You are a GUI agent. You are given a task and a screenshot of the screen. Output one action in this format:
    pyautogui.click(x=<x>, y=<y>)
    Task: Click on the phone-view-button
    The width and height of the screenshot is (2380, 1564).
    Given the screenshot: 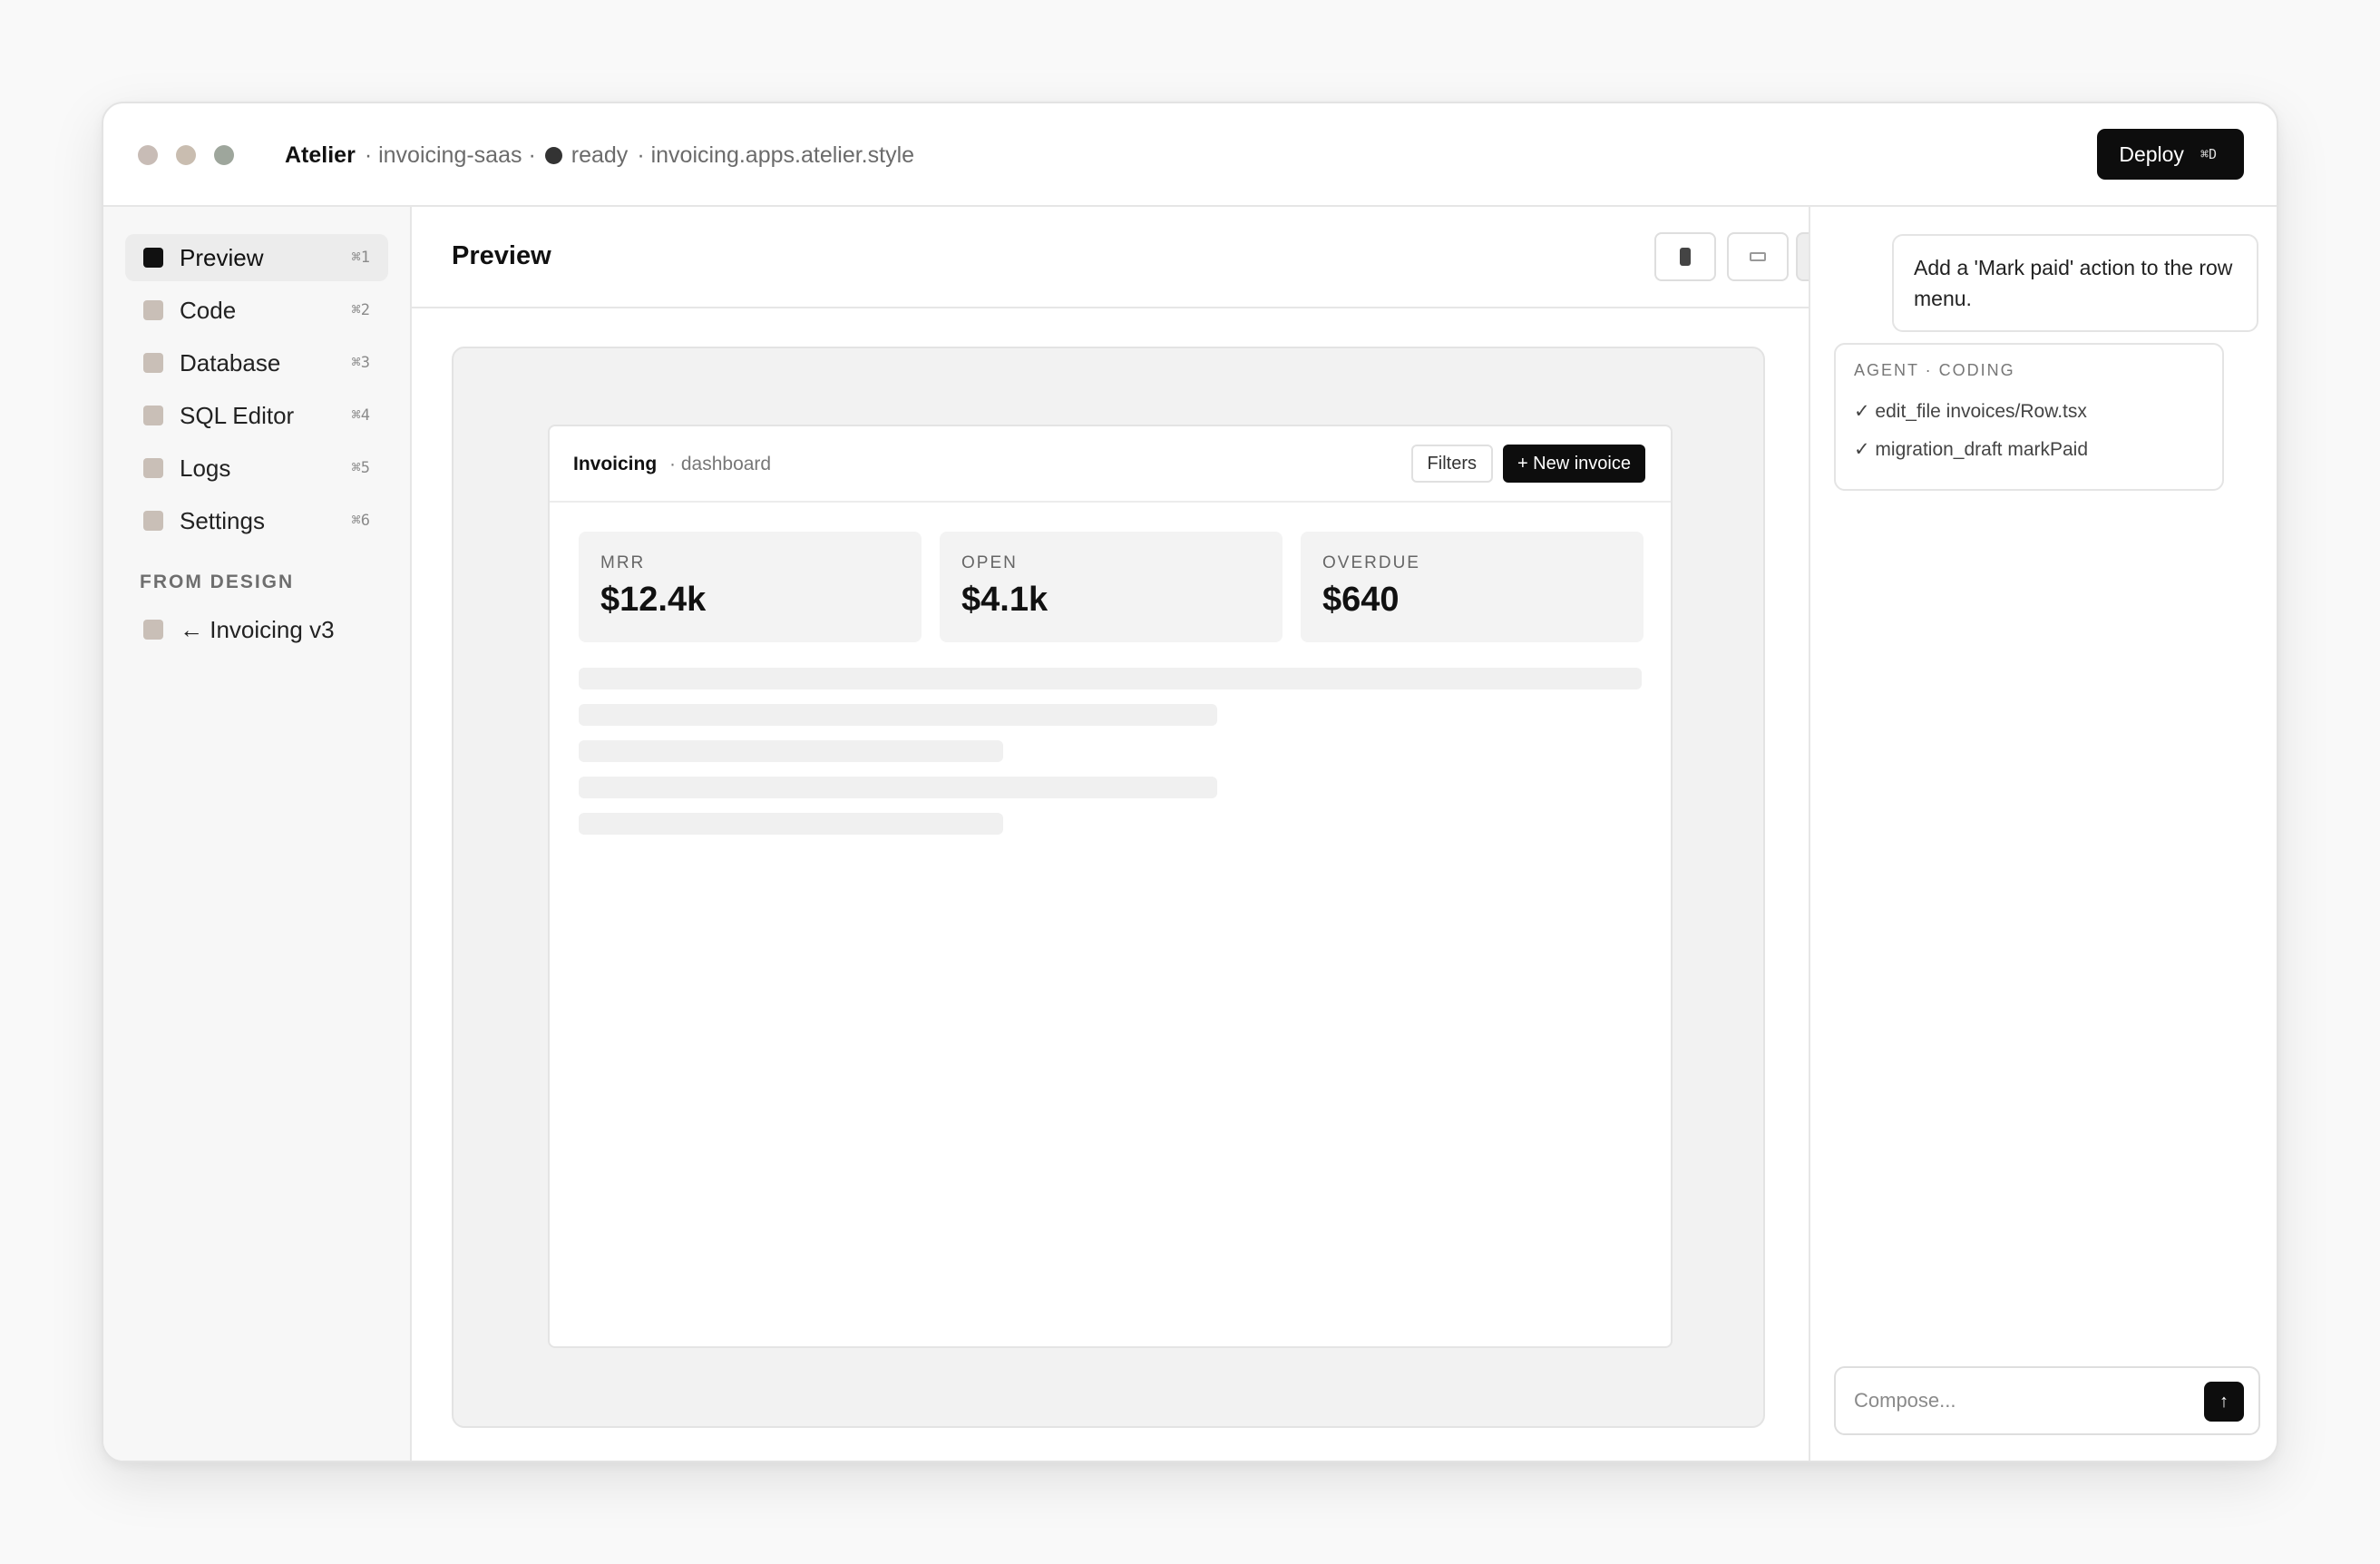 What is the action you would take?
    pyautogui.click(x=1685, y=256)
    